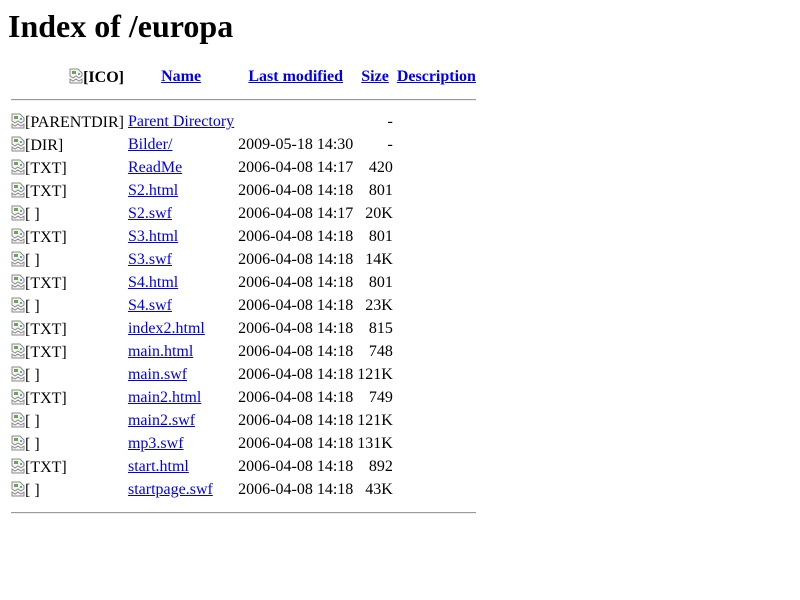 This screenshot has height=600, width=800. Describe the element at coordinates (380, 466) in the screenshot. I see `row-size-cell: 892` at that location.